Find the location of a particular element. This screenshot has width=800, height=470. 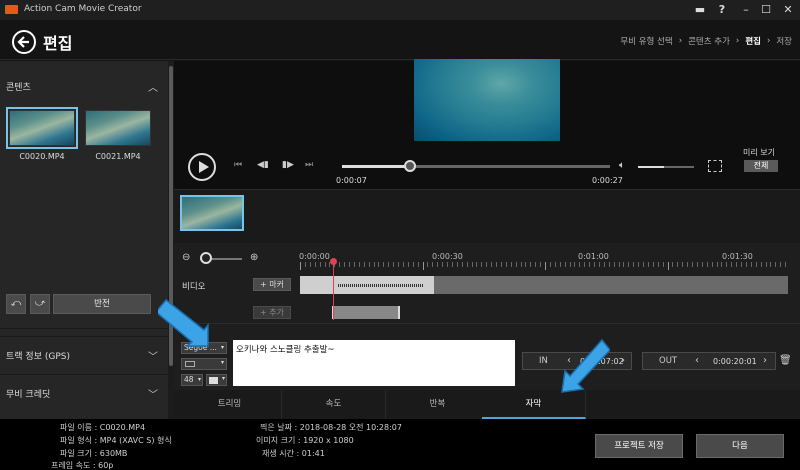

breadcrumb-step-add-content: 콘텐츠 추가 is located at coordinates (709, 41).